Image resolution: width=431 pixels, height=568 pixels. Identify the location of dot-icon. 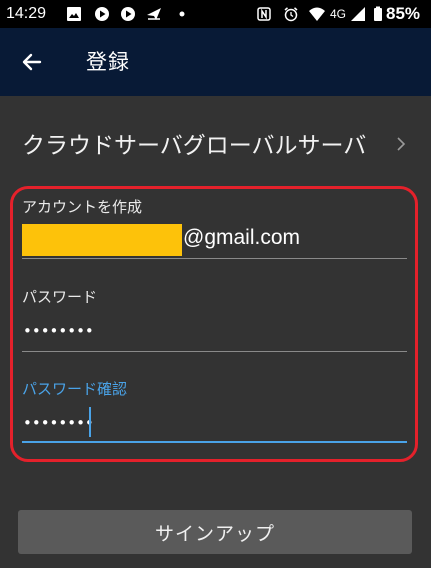
(182, 14).